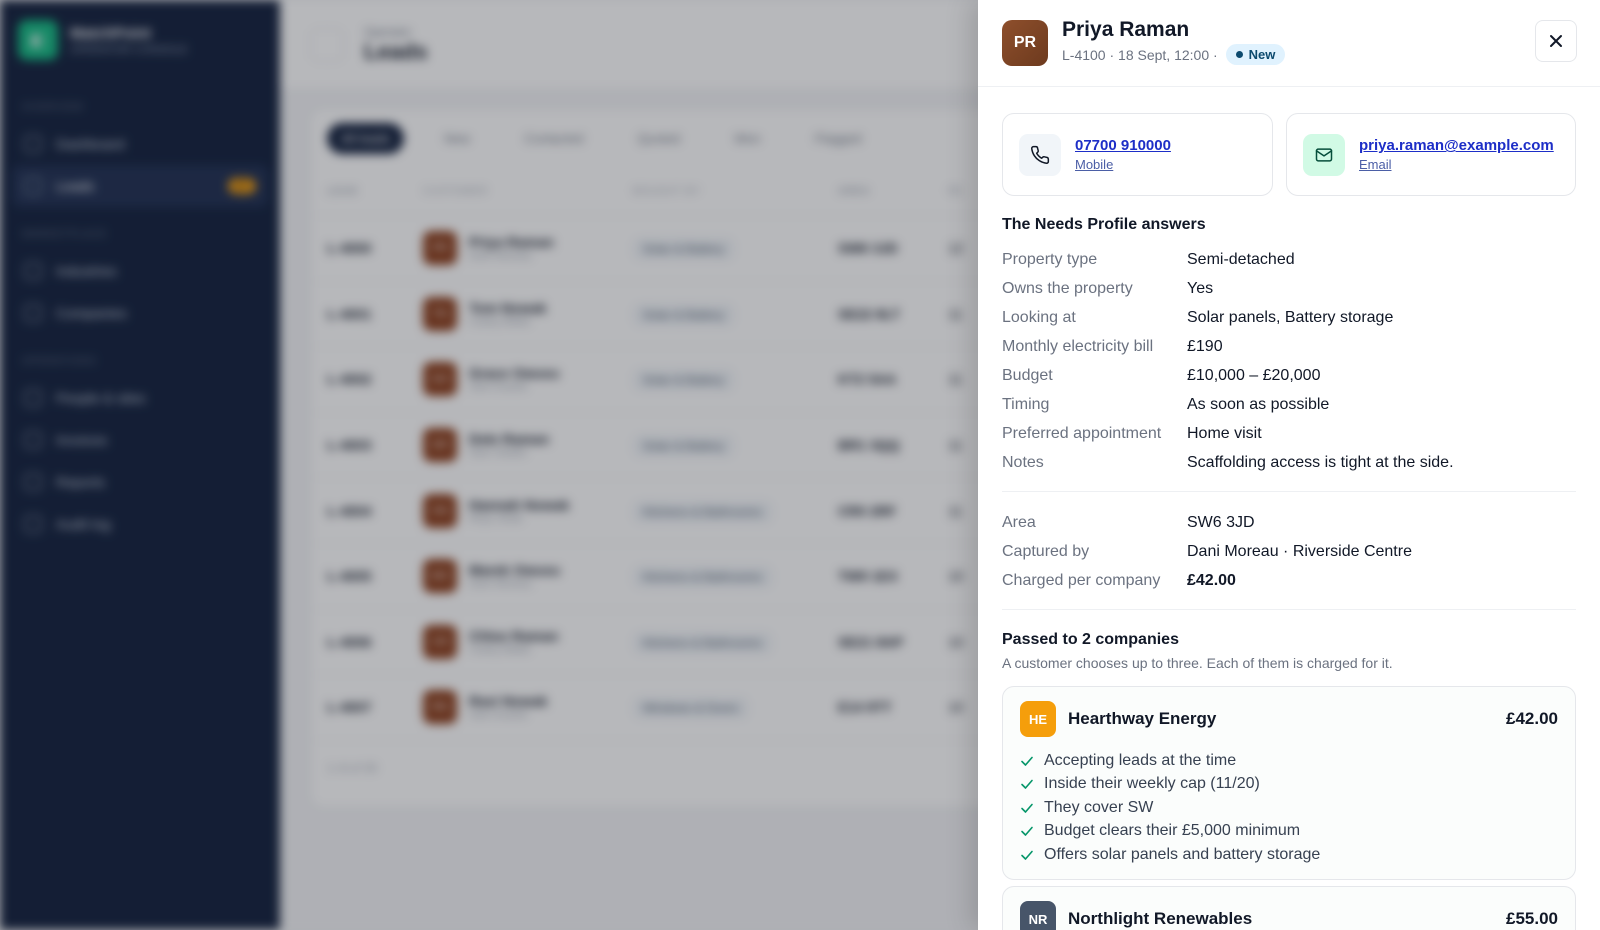  I want to click on email-label: Email, so click(1459, 164).